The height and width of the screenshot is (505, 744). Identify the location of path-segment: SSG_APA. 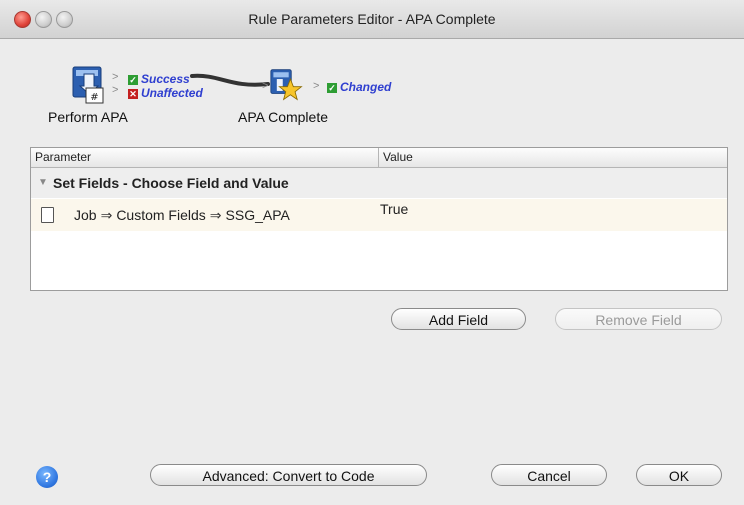
(257, 215).